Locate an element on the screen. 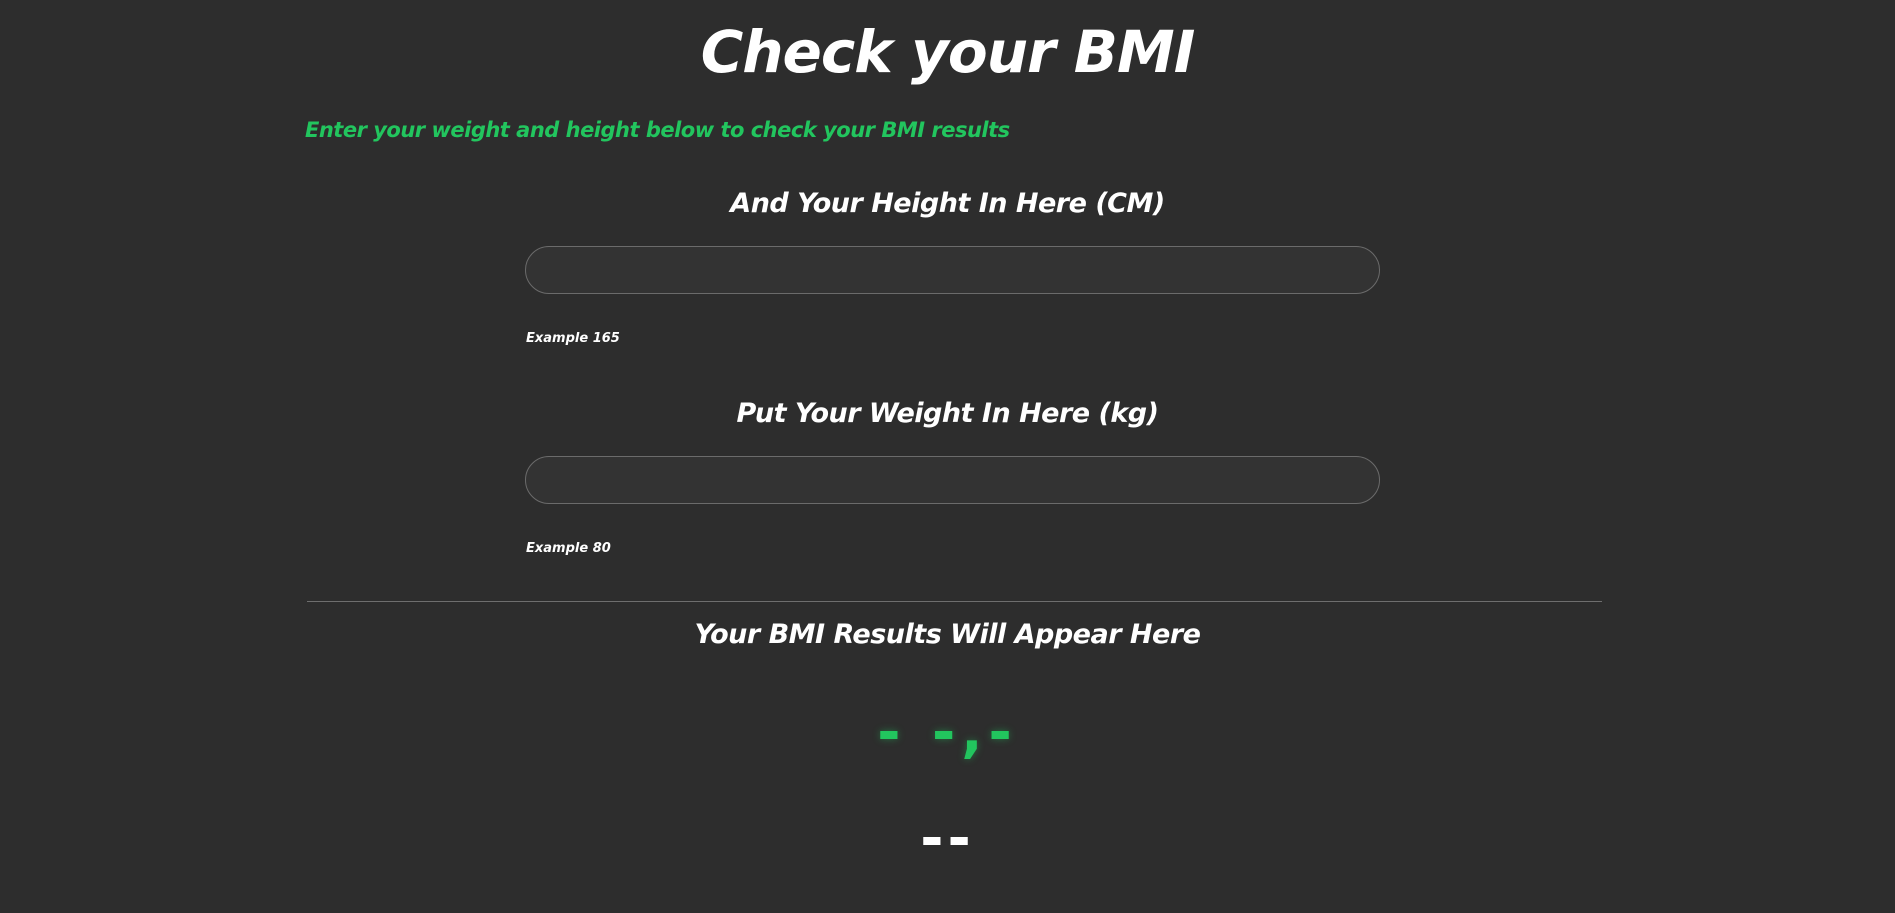  height-input is located at coordinates (952, 270).